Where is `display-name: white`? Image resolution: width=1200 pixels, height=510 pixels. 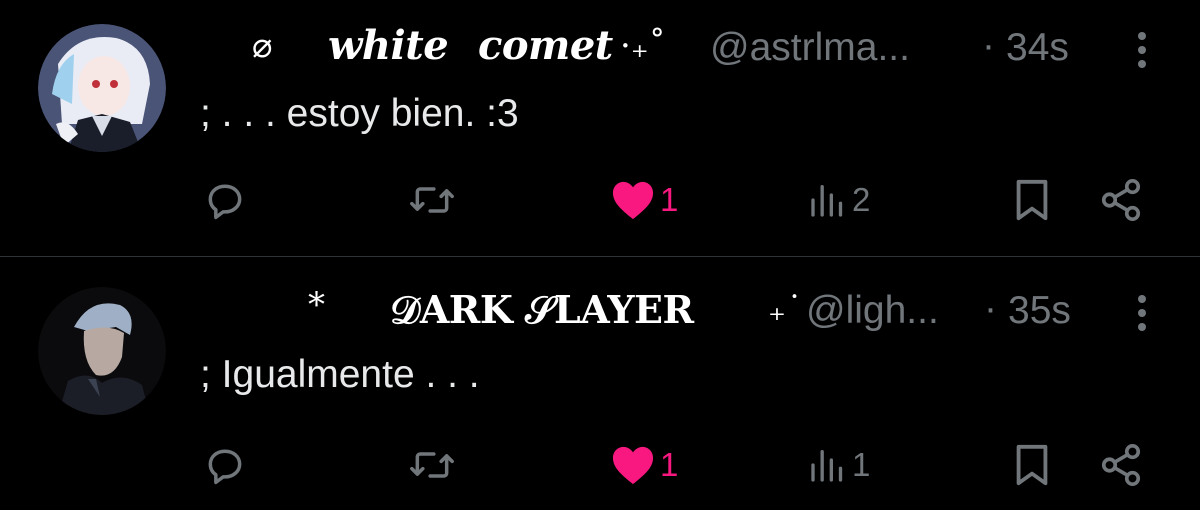
display-name: white is located at coordinates (388, 45).